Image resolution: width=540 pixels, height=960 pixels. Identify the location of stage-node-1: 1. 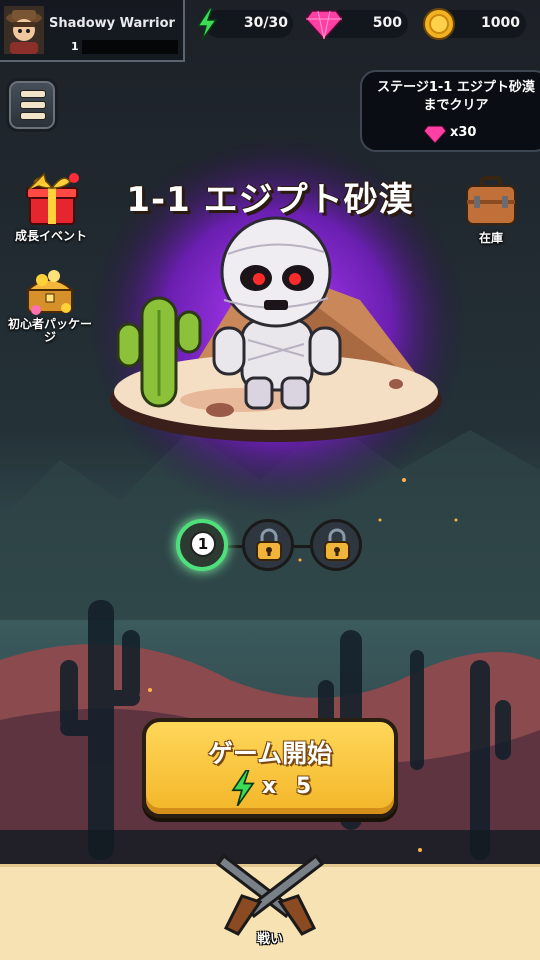
(202, 545).